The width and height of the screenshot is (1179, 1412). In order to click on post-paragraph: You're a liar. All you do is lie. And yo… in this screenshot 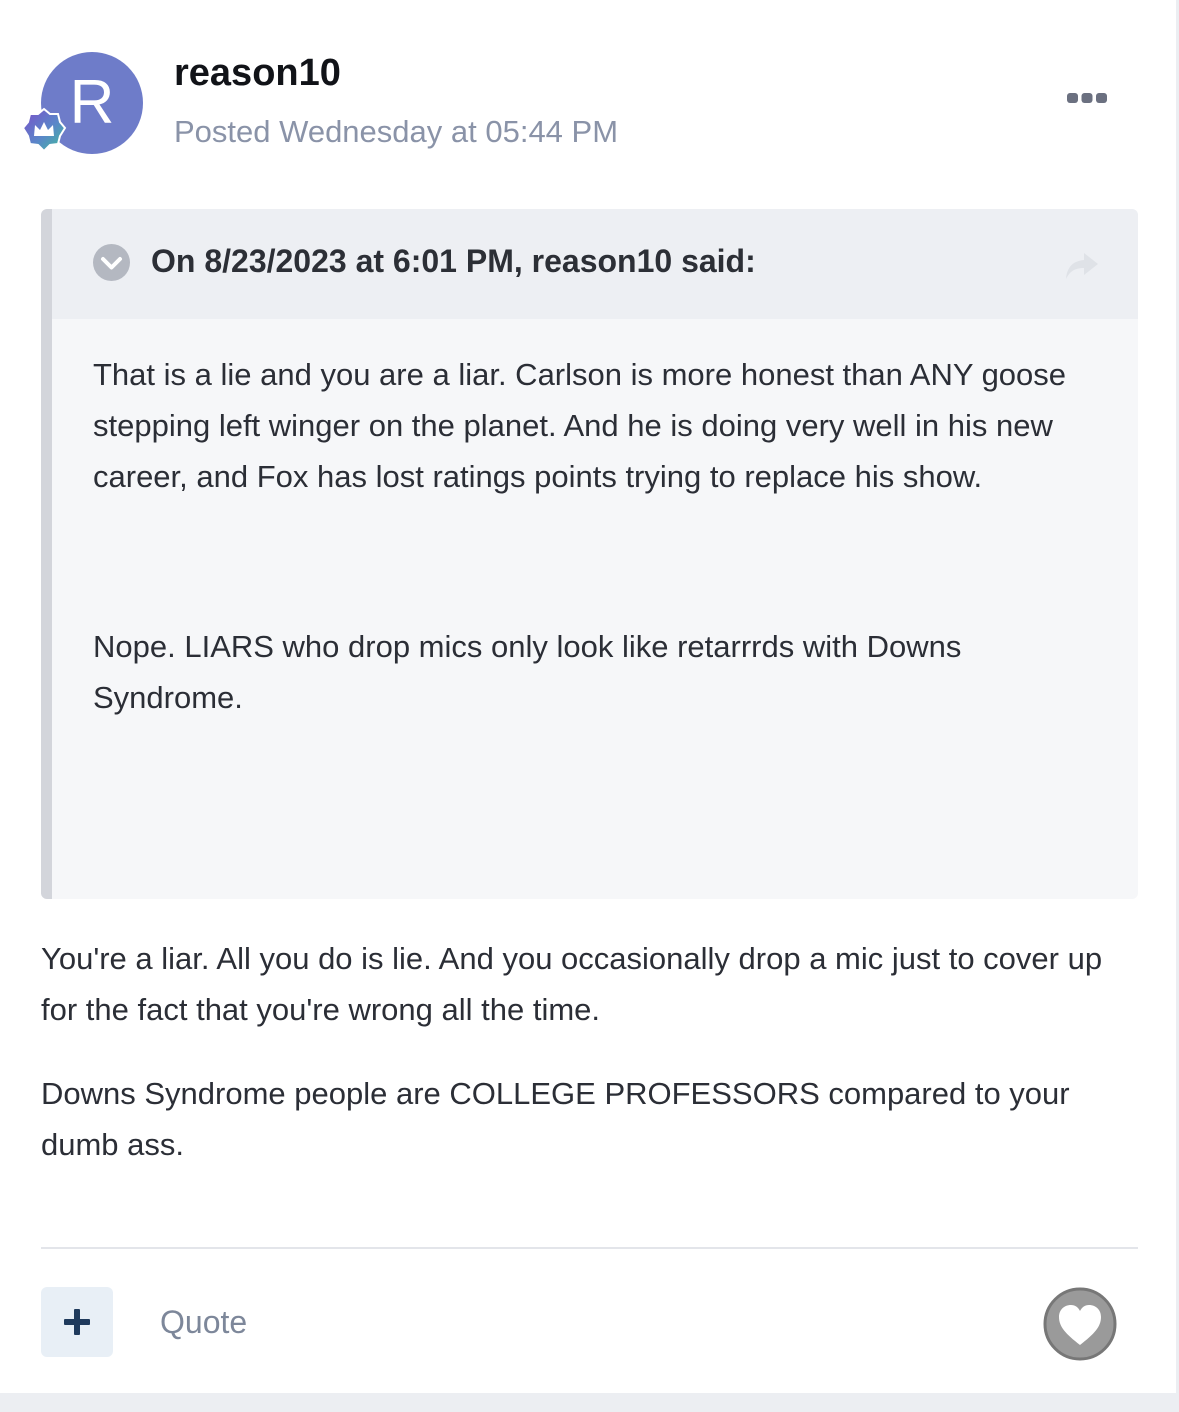, I will do `click(572, 984)`.